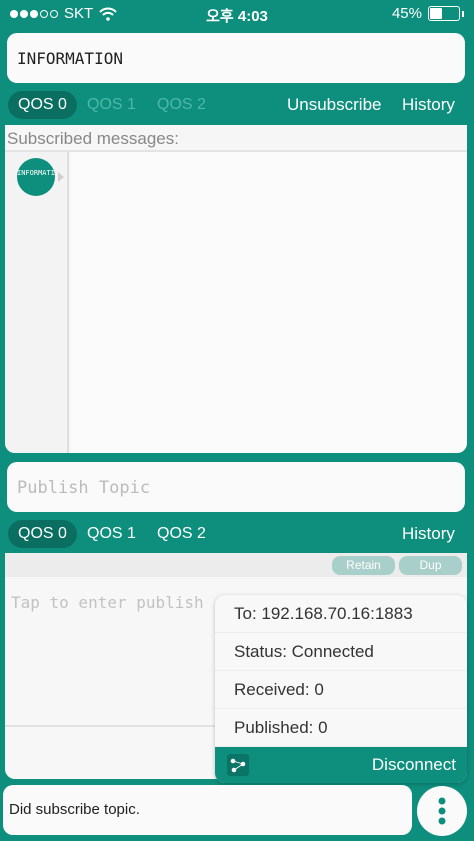 The width and height of the screenshot is (474, 841). What do you see at coordinates (238, 765) in the screenshot?
I see `network-graph-icon` at bounding box center [238, 765].